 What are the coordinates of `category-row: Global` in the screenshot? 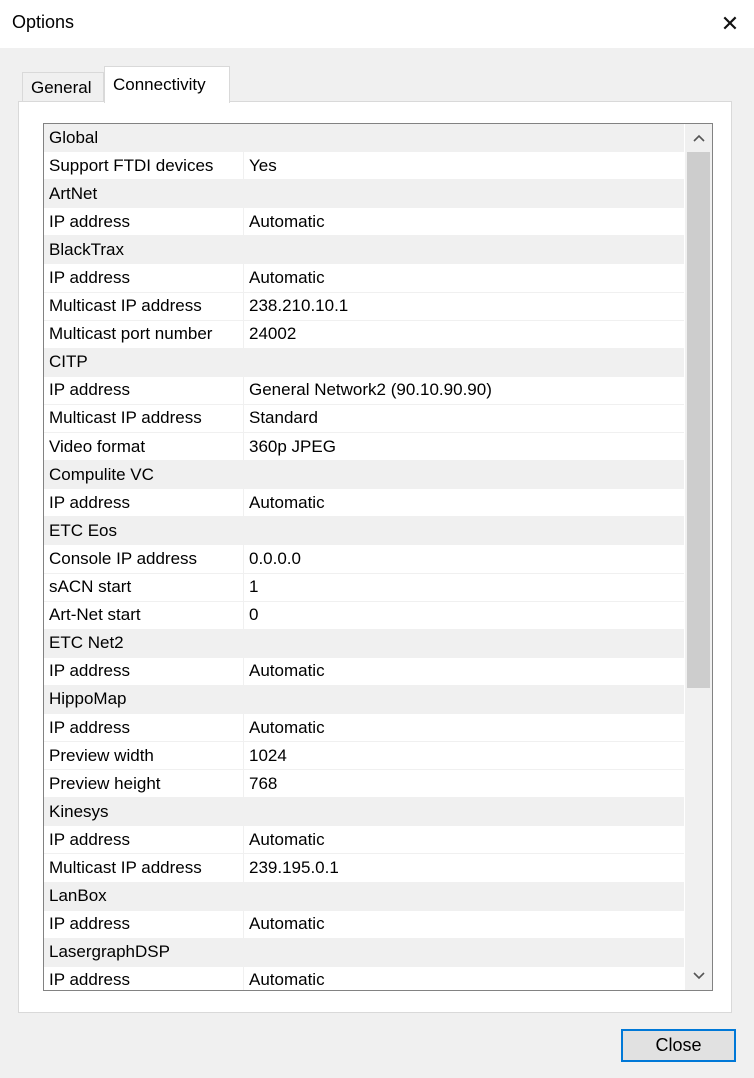 It's located at (364, 138).